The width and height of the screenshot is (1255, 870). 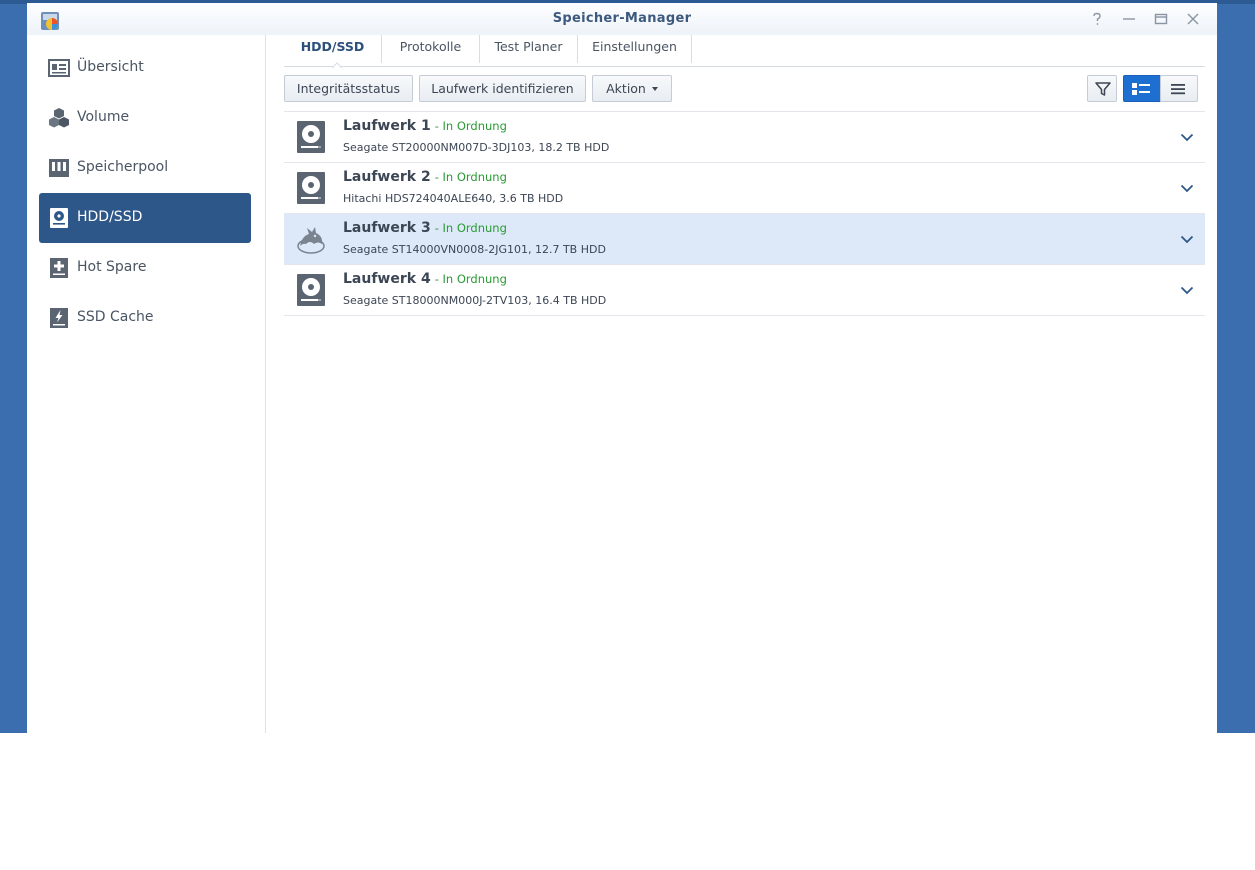 I want to click on caret-down-icon, so click(x=654, y=88).